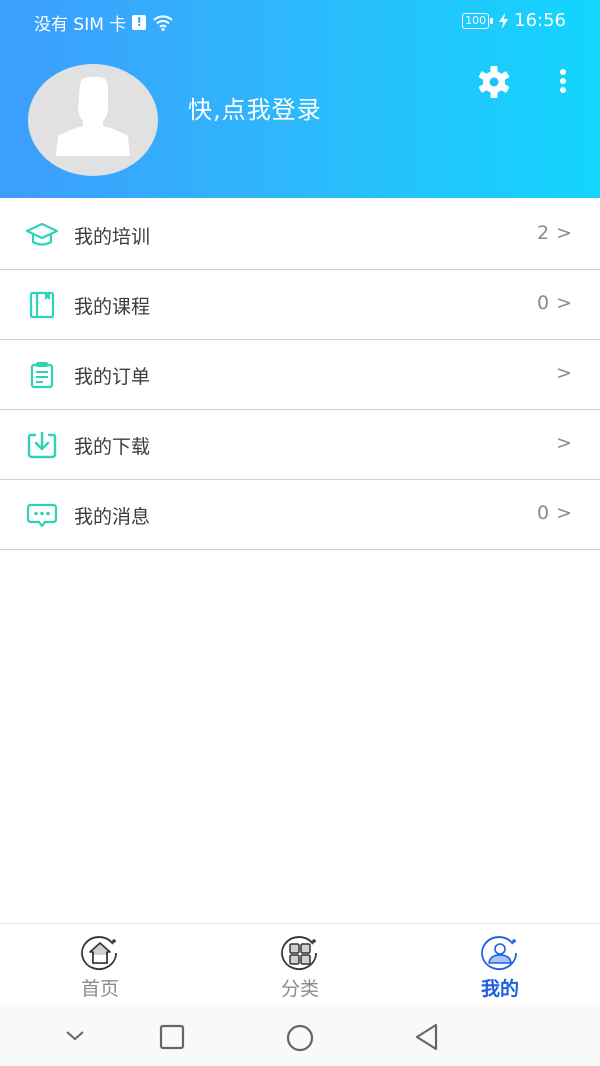 This screenshot has height=1066, width=600. Describe the element at coordinates (300, 515) in the screenshot. I see `menu-item-messages: 我的消息 0 >` at that location.